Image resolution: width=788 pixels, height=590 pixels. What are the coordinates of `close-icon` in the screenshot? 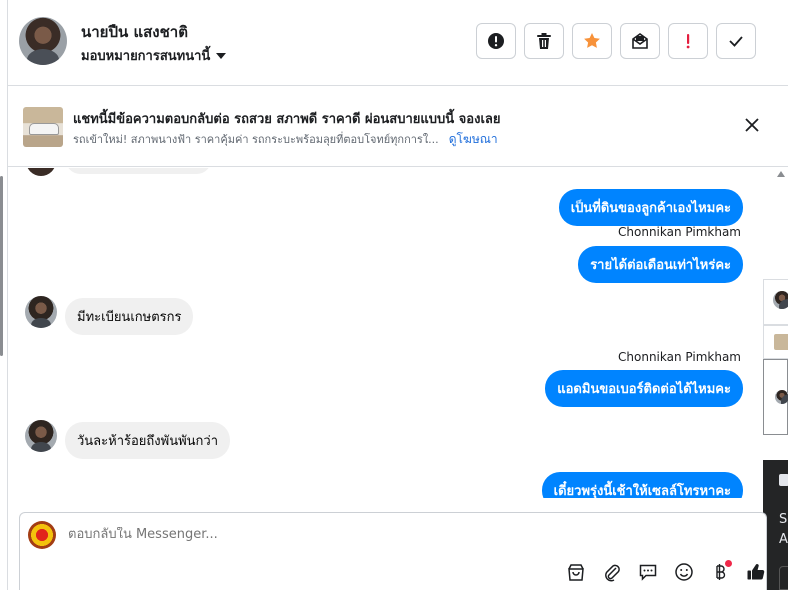 It's located at (752, 125).